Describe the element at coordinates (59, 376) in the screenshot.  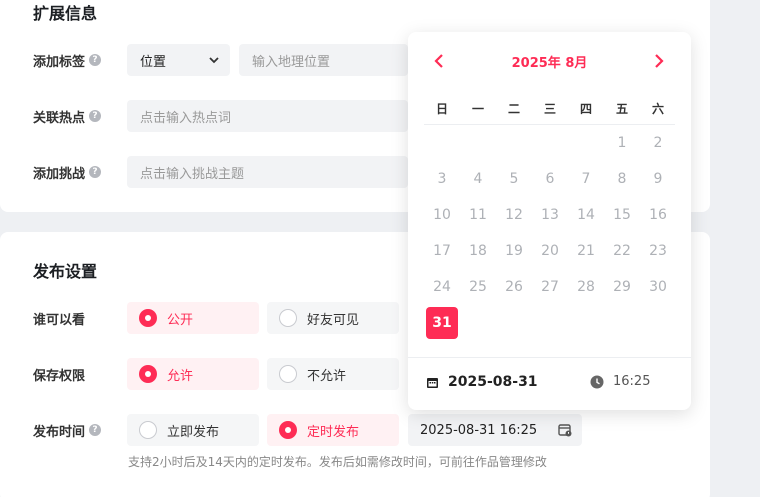
I see `save-permission-label: 保存权限` at that location.